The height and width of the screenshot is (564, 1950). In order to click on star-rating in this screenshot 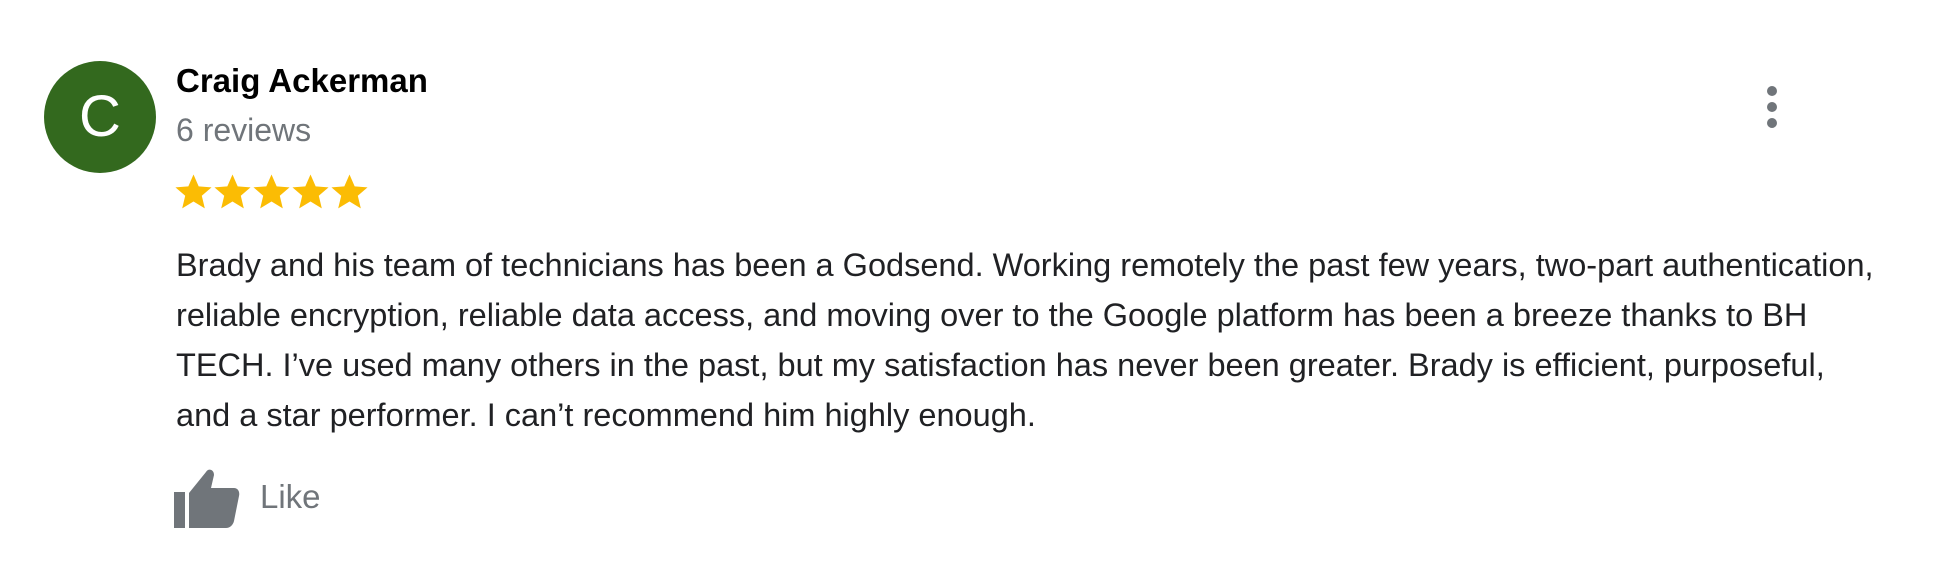, I will do `click(271, 192)`.